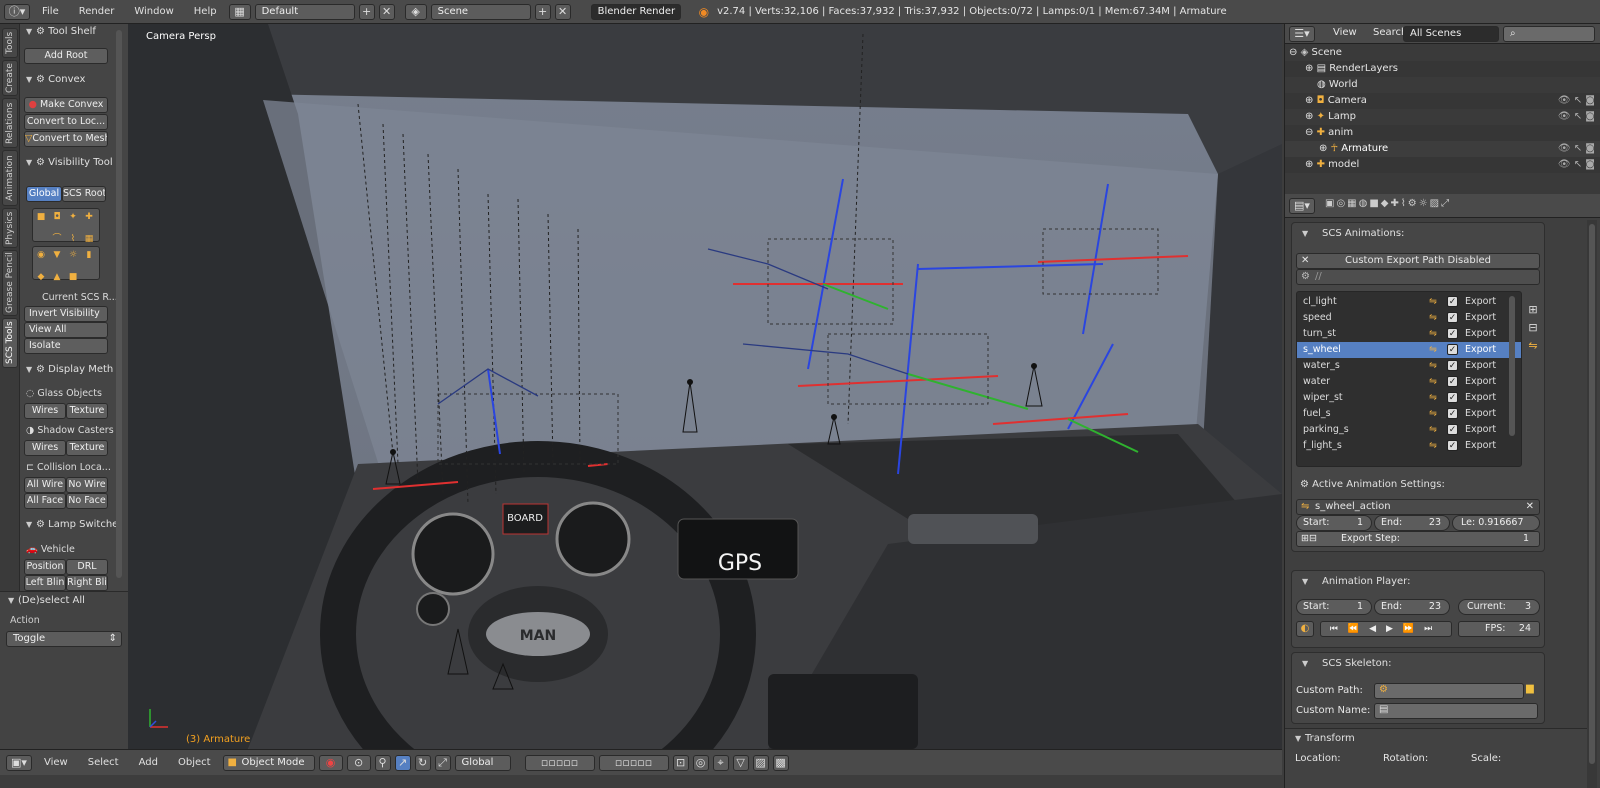 The height and width of the screenshot is (788, 1600). What do you see at coordinates (1409, 334) in the screenshot?
I see `animation-list-row: turn_st ⇋ ✓ Export` at bounding box center [1409, 334].